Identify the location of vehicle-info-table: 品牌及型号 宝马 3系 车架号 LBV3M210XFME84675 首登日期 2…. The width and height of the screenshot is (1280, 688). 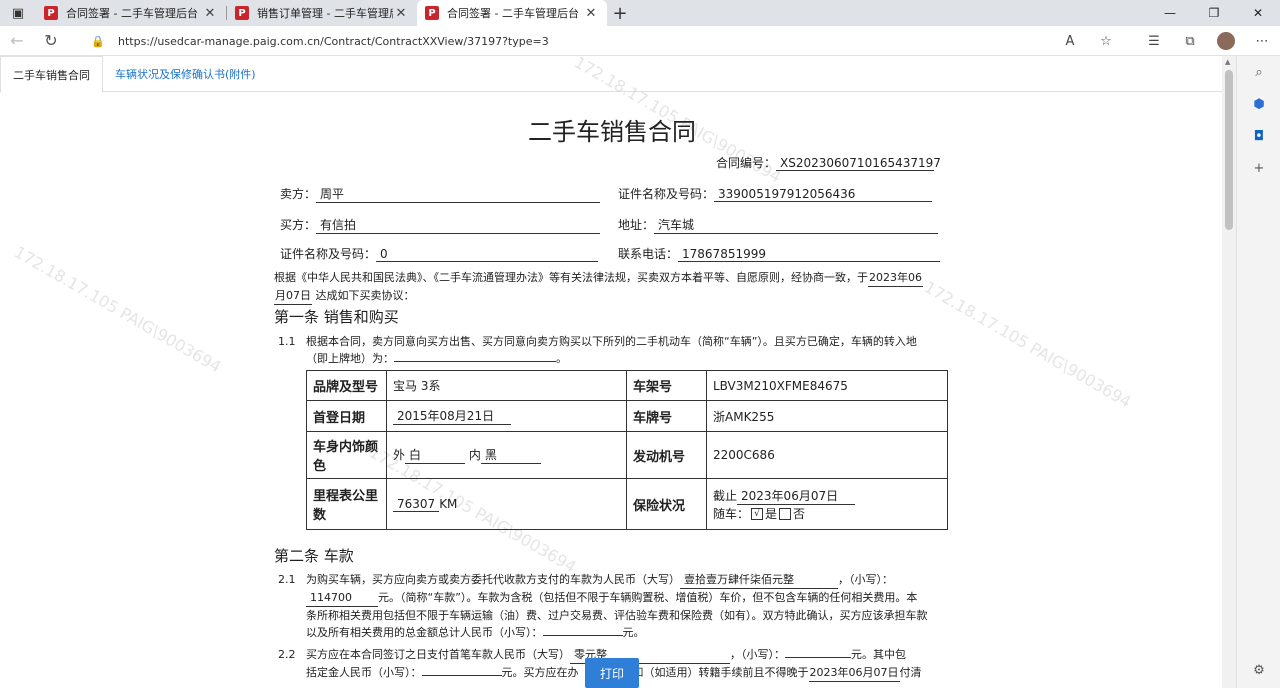
(627, 450).